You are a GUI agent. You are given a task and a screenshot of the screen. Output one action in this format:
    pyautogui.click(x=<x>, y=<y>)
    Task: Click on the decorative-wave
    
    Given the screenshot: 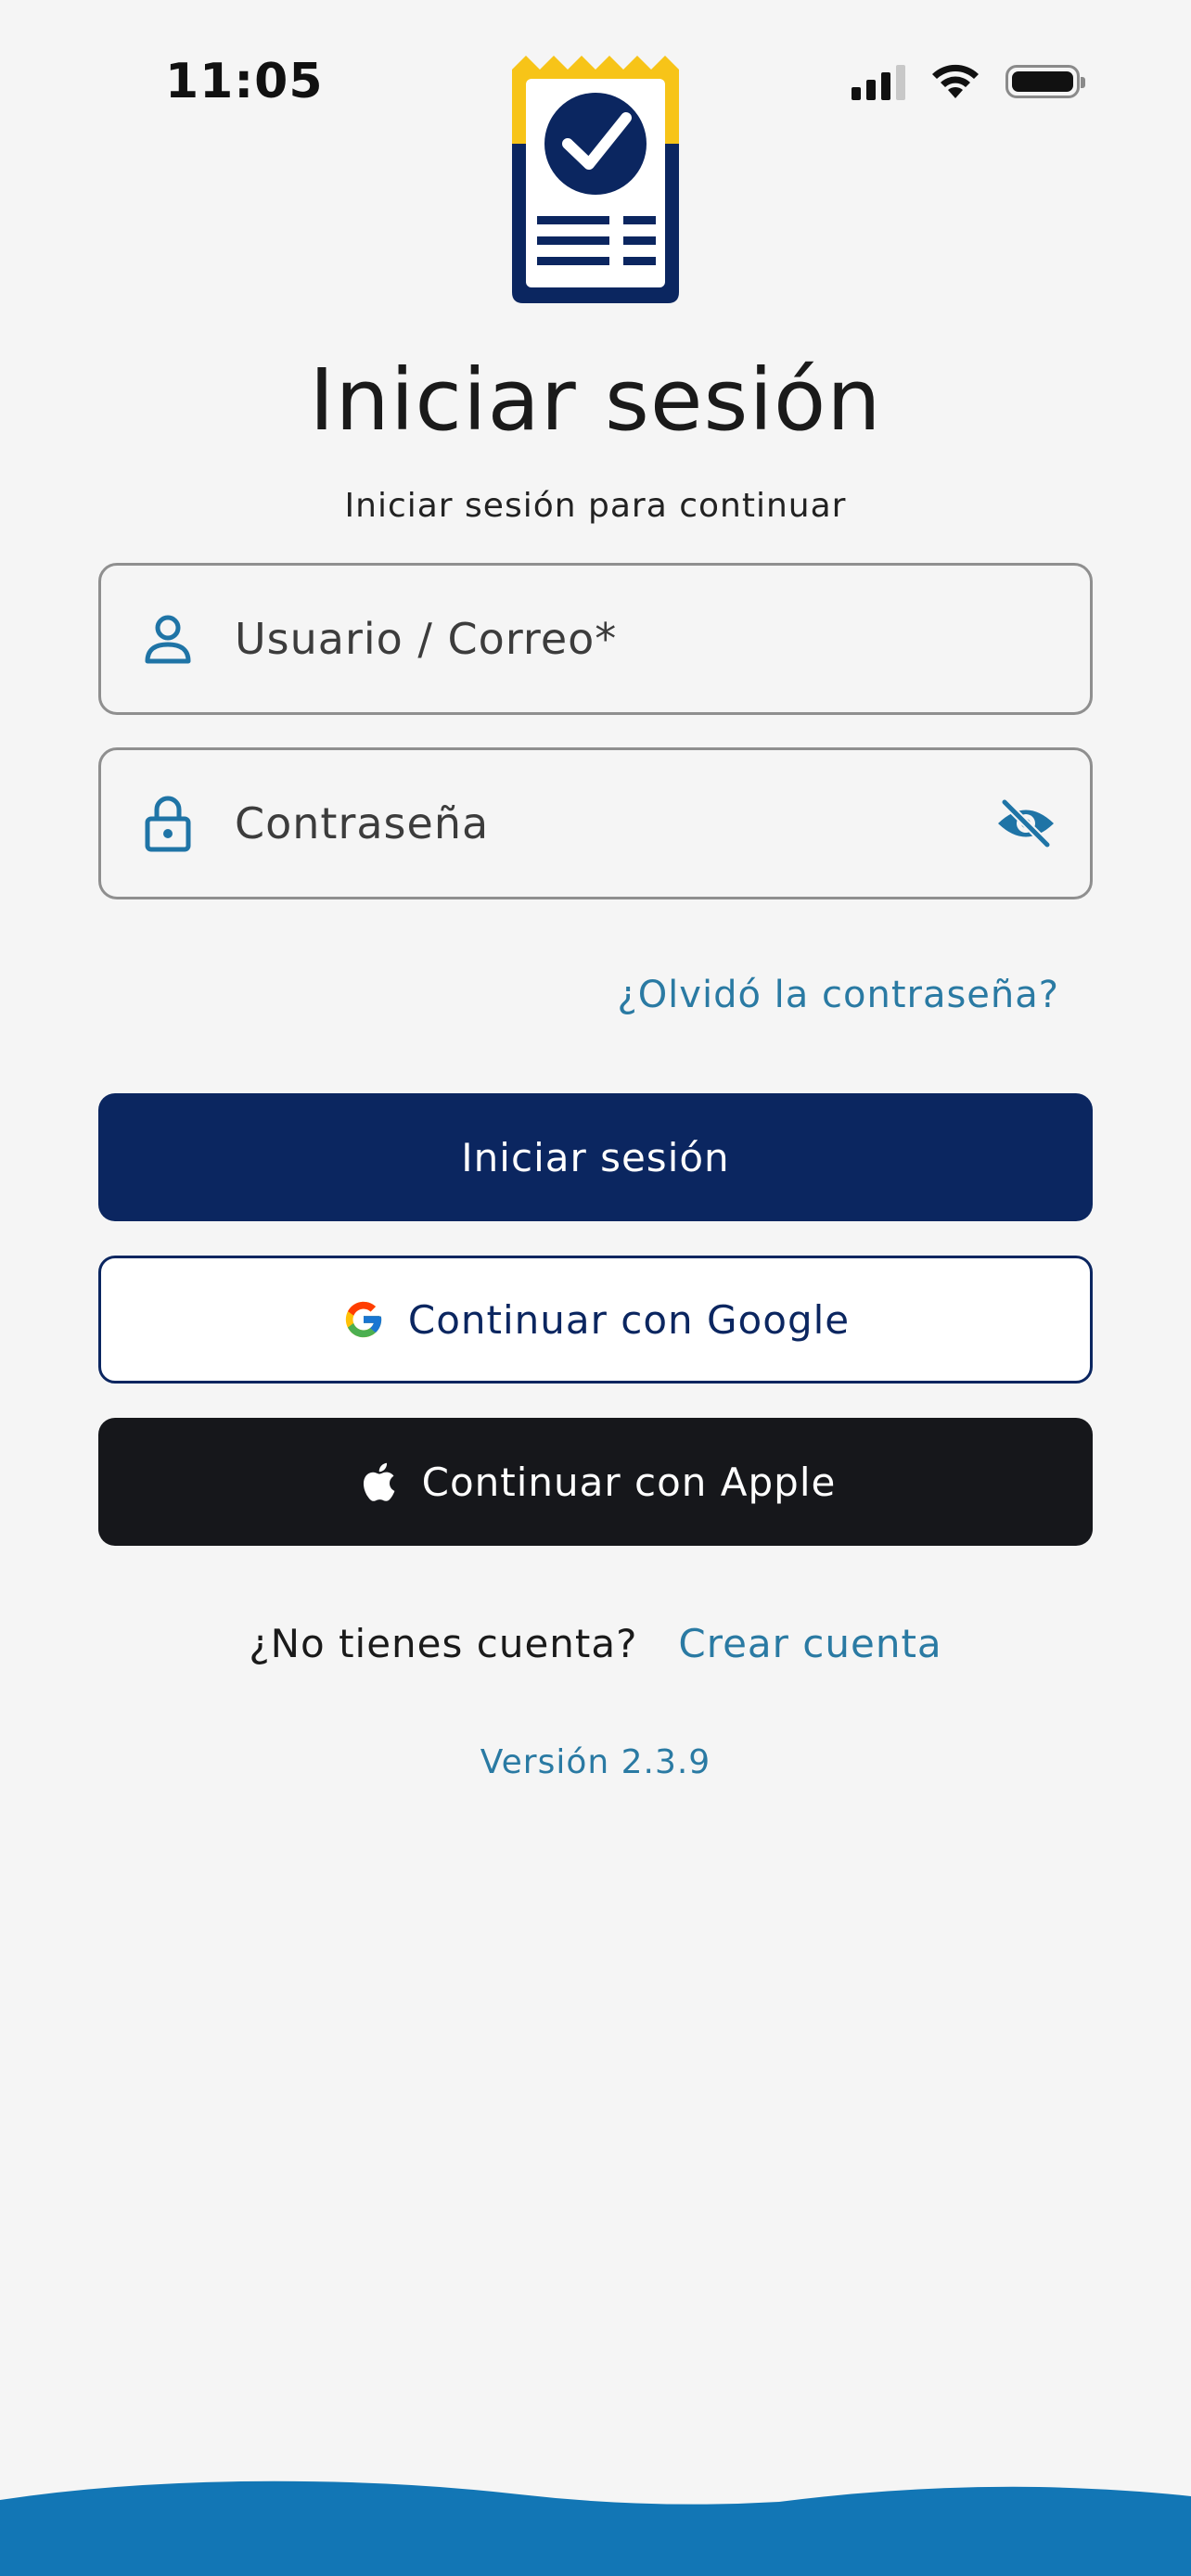 What is the action you would take?
    pyautogui.click(x=595, y=2528)
    